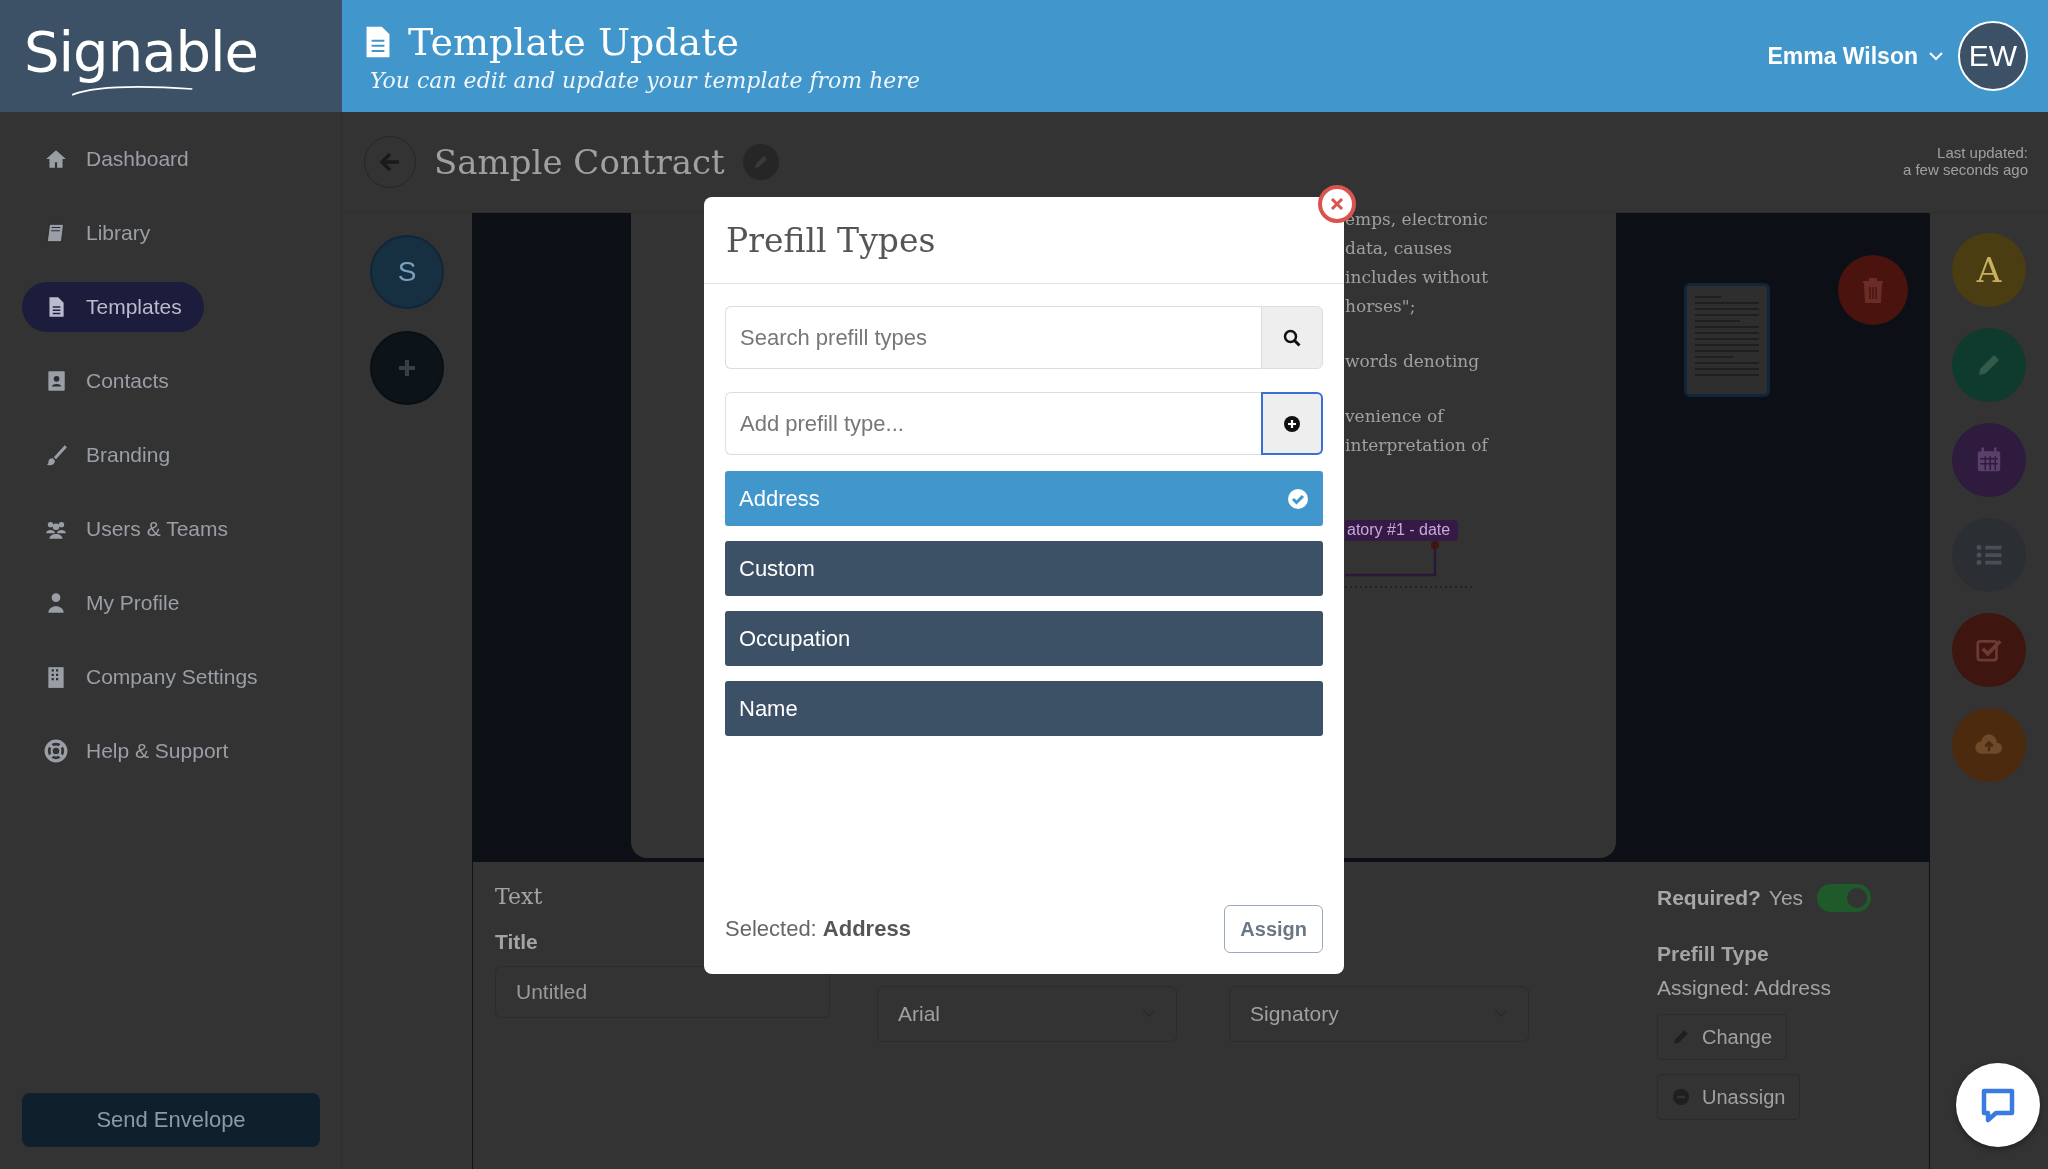 Image resolution: width=2048 pixels, height=1169 pixels. What do you see at coordinates (1982, 152) in the screenshot?
I see `last-updated-label: Last updated:` at bounding box center [1982, 152].